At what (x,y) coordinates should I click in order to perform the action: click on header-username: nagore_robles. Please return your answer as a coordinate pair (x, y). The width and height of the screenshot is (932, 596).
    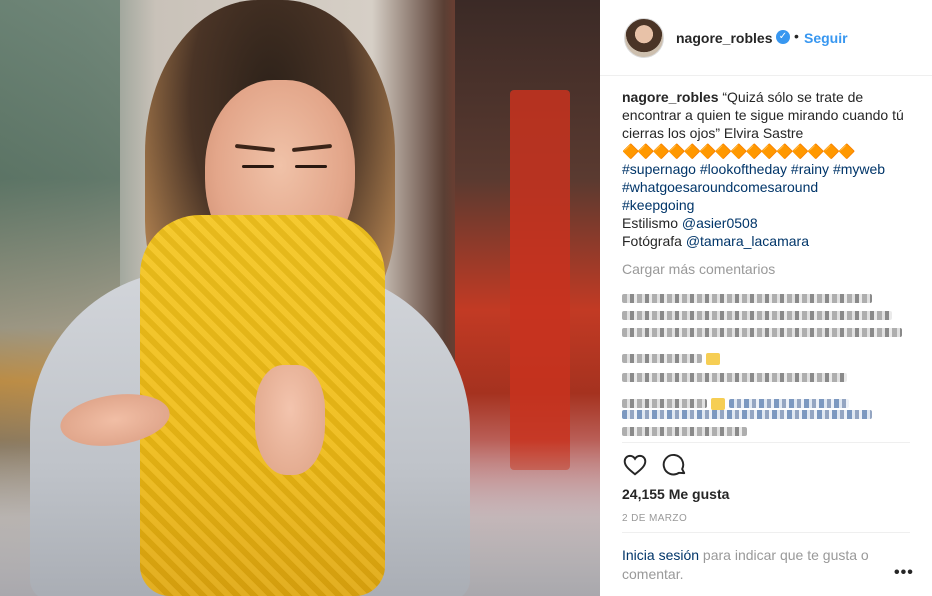
    Looking at the image, I should click on (724, 38).